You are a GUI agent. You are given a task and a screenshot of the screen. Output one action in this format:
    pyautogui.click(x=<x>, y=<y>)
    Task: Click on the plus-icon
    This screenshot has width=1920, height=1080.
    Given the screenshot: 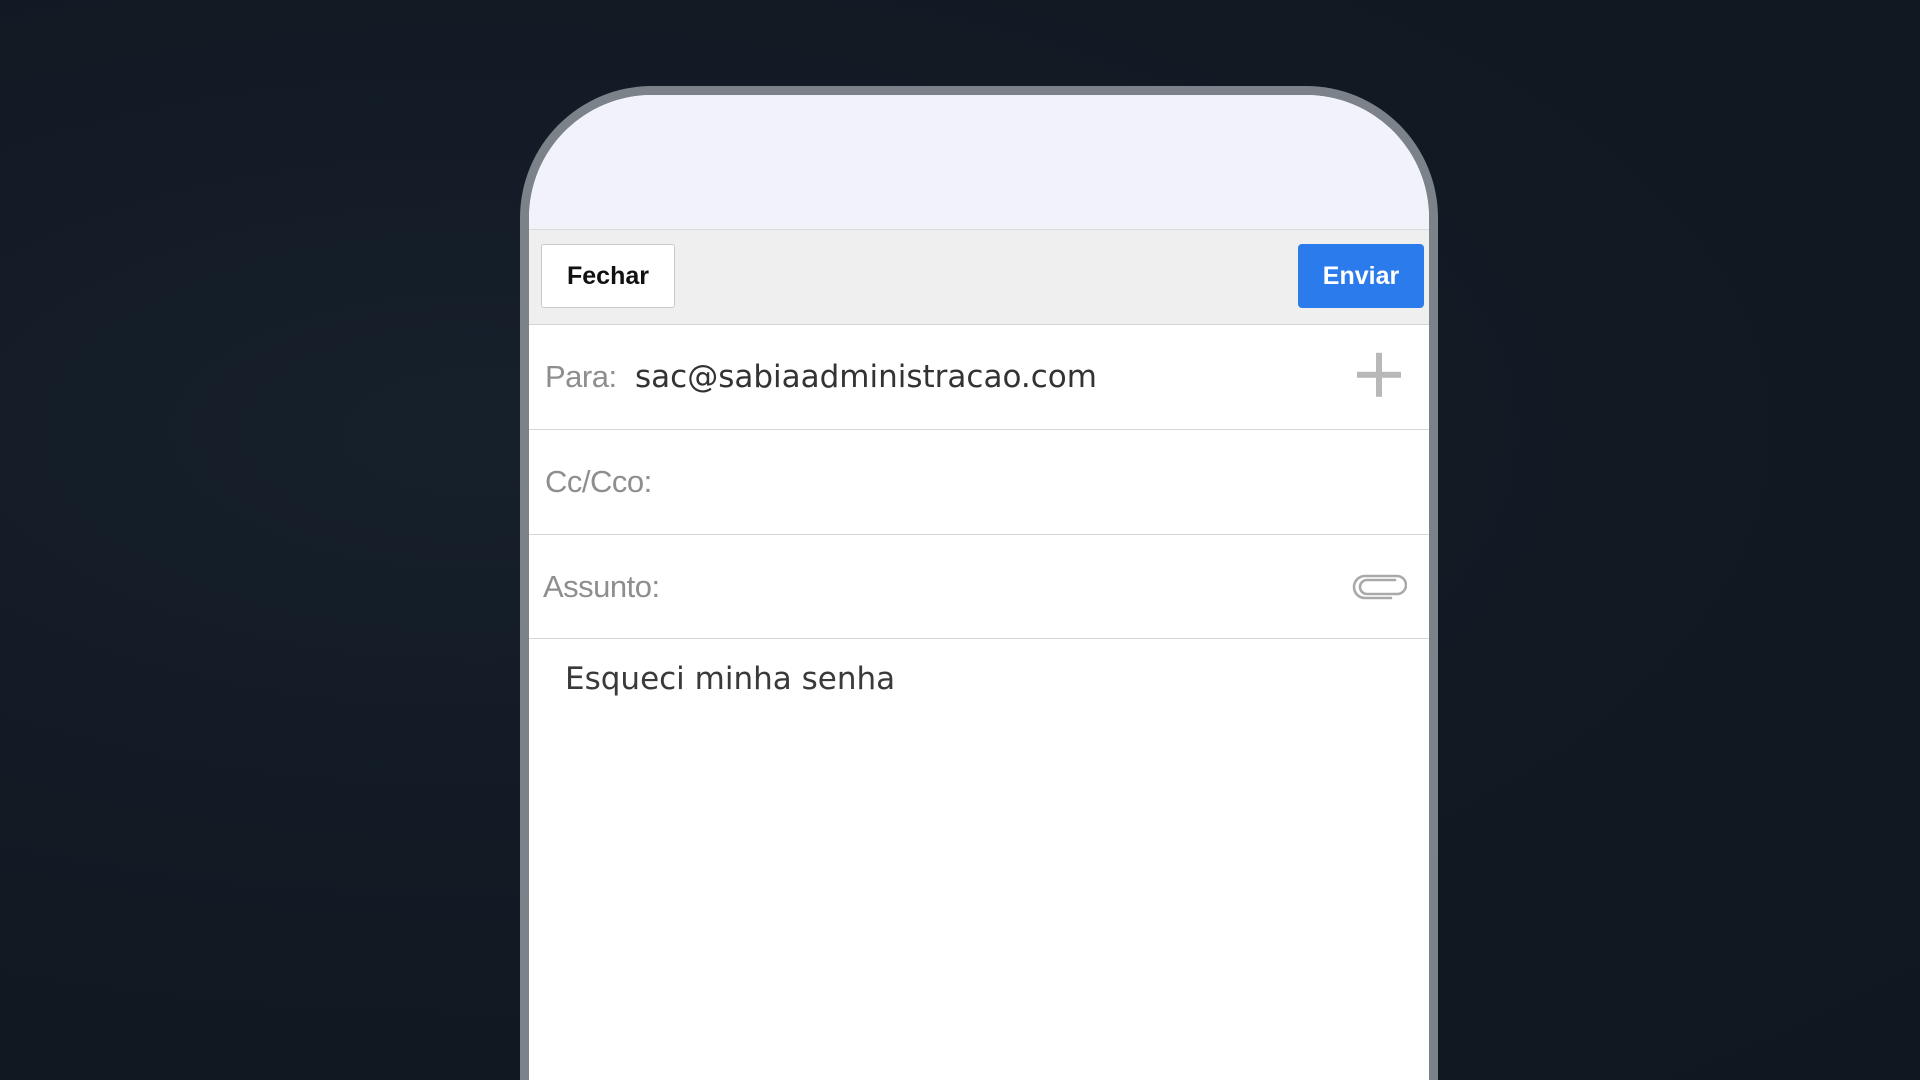 What is the action you would take?
    pyautogui.click(x=1379, y=374)
    